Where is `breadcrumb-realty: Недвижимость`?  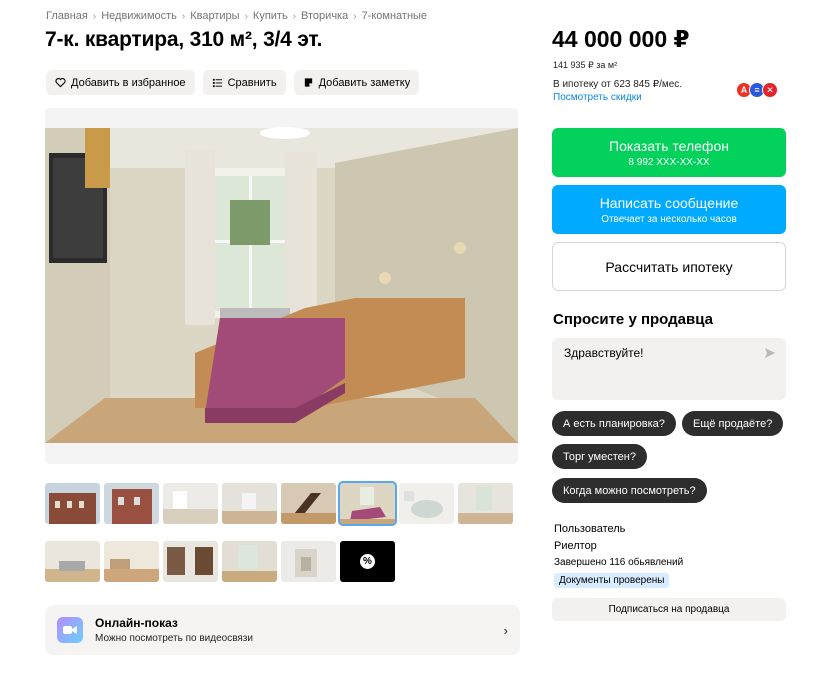 breadcrumb-realty: Недвижимость is located at coordinates (139, 16).